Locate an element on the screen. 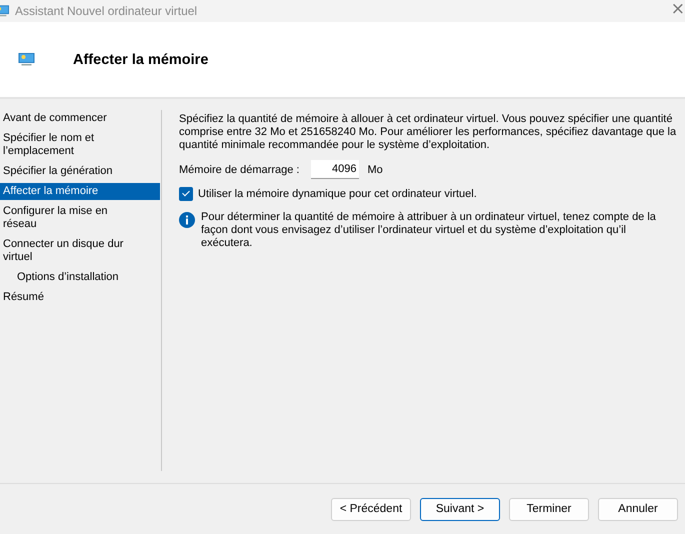  wizard-button: Annuler is located at coordinates (638, 509).